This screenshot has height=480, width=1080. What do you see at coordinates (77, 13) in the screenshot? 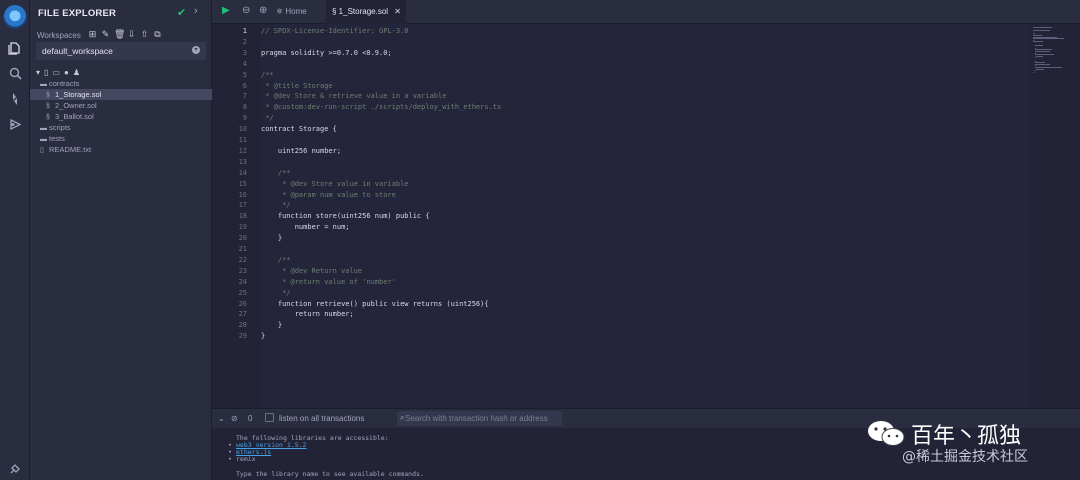
I see `panel-title: FILE EXPLORER` at bounding box center [77, 13].